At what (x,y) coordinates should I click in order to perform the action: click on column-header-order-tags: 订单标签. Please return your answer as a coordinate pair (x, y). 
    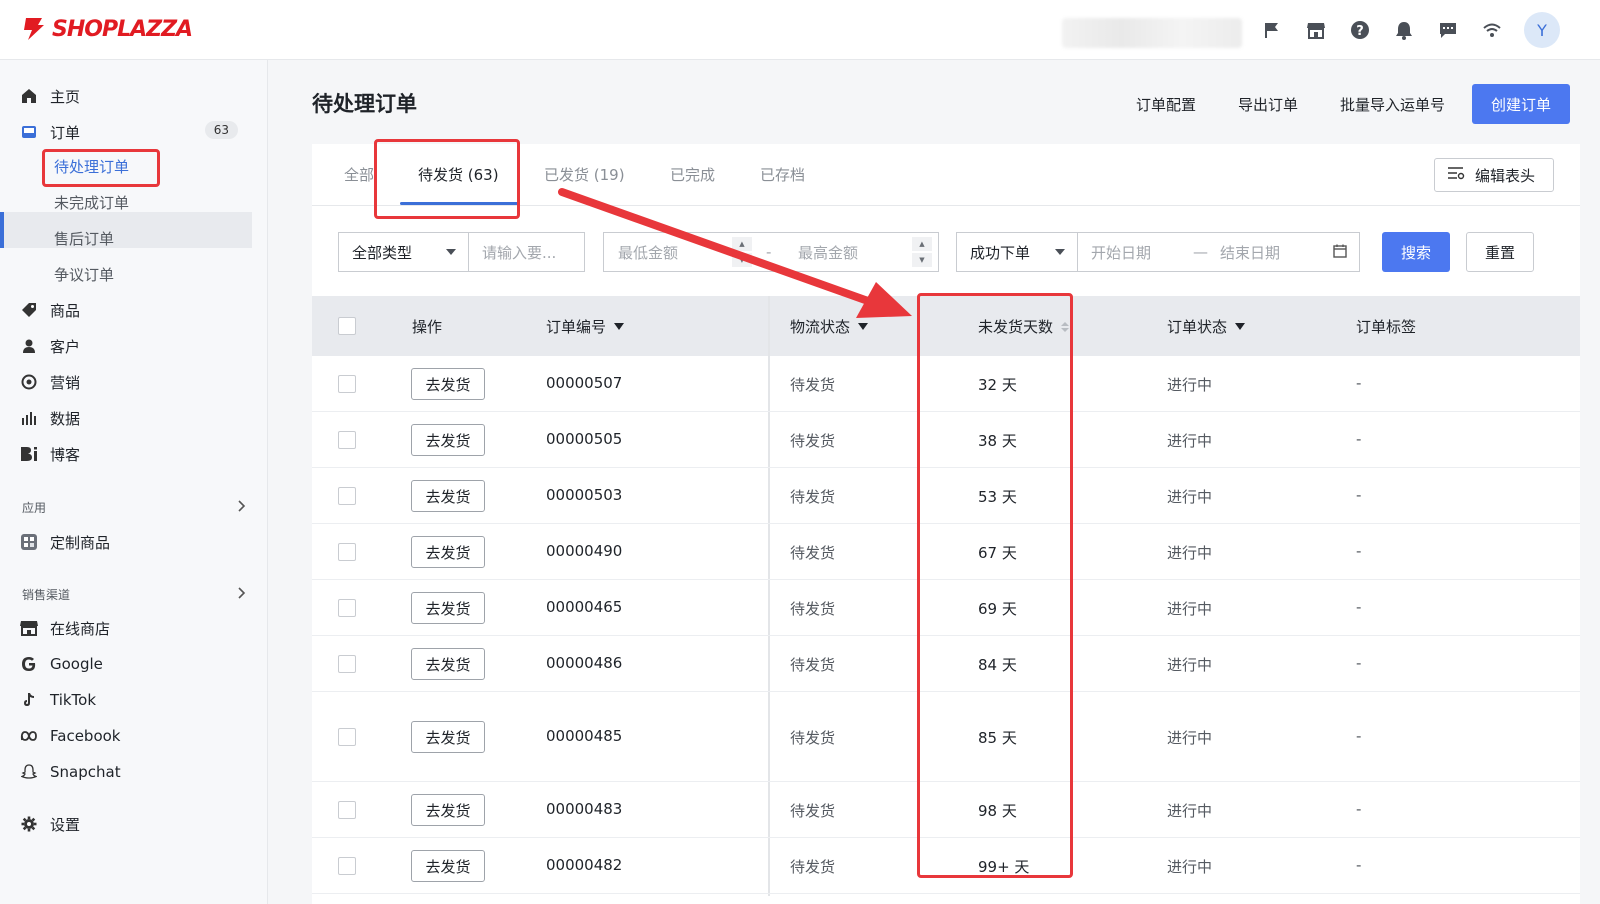
    Looking at the image, I should click on (1386, 326).